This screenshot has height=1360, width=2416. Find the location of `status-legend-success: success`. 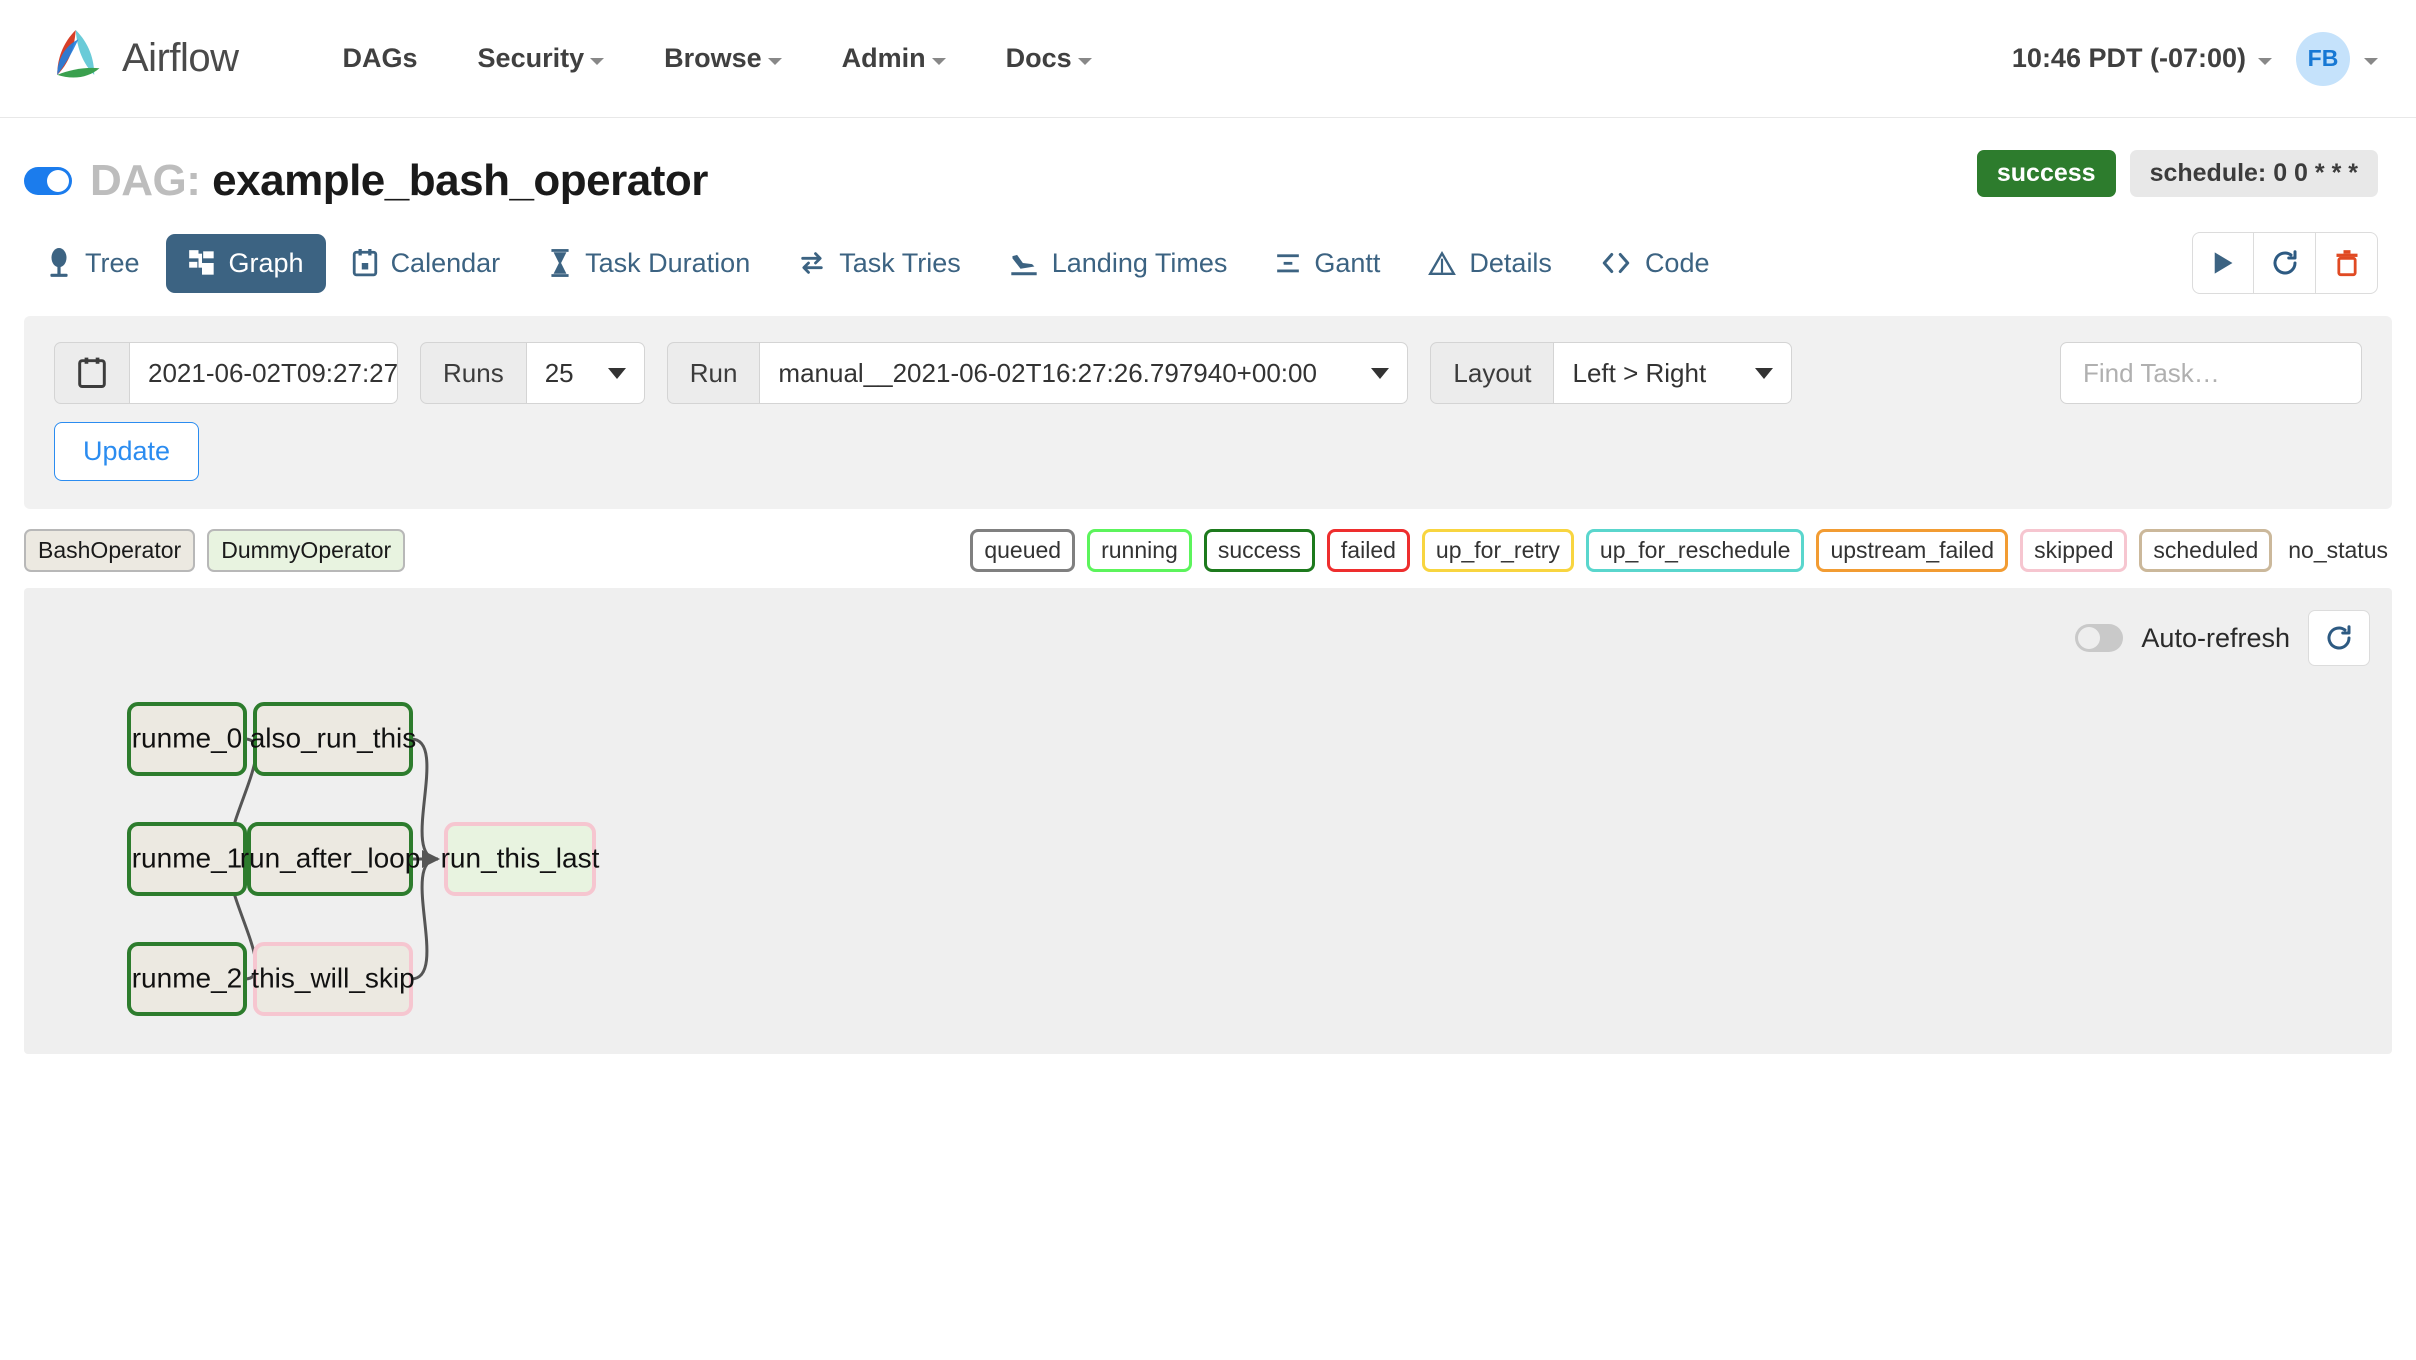

status-legend-success: success is located at coordinates (1259, 550).